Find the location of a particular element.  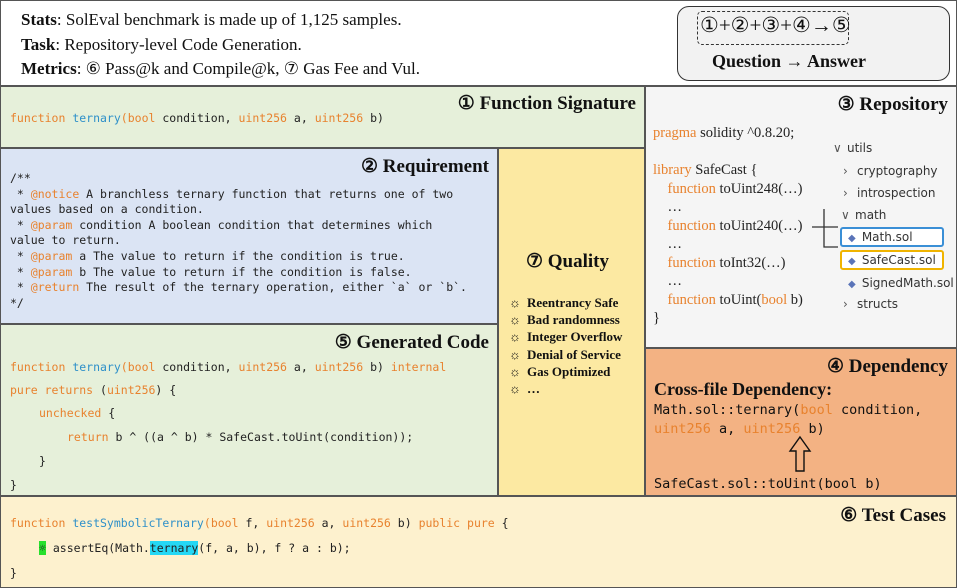

quality-item: ☼ Bad randomness is located at coordinates (564, 320).